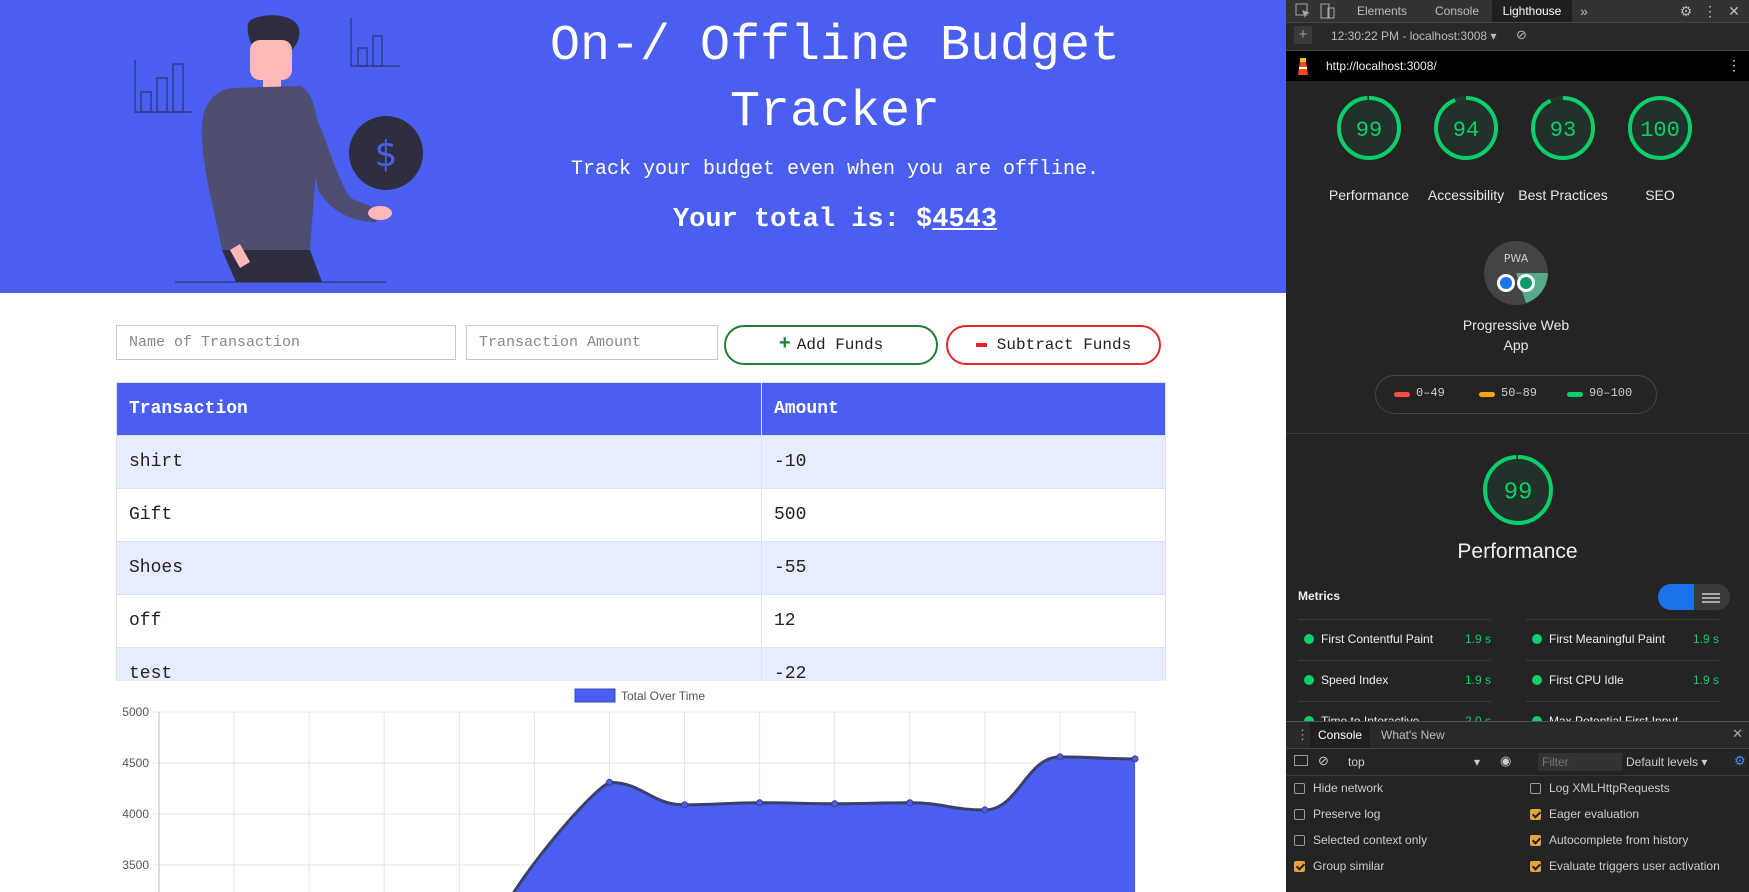  Describe the element at coordinates (1575, 394) in the screenshot. I see `legend-swatch-pass` at that location.